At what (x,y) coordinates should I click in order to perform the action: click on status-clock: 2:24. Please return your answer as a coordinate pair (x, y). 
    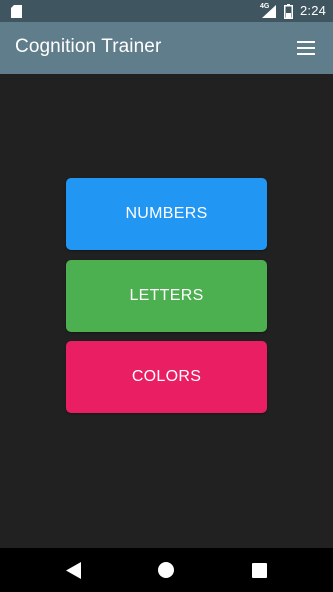
    Looking at the image, I should click on (313, 10).